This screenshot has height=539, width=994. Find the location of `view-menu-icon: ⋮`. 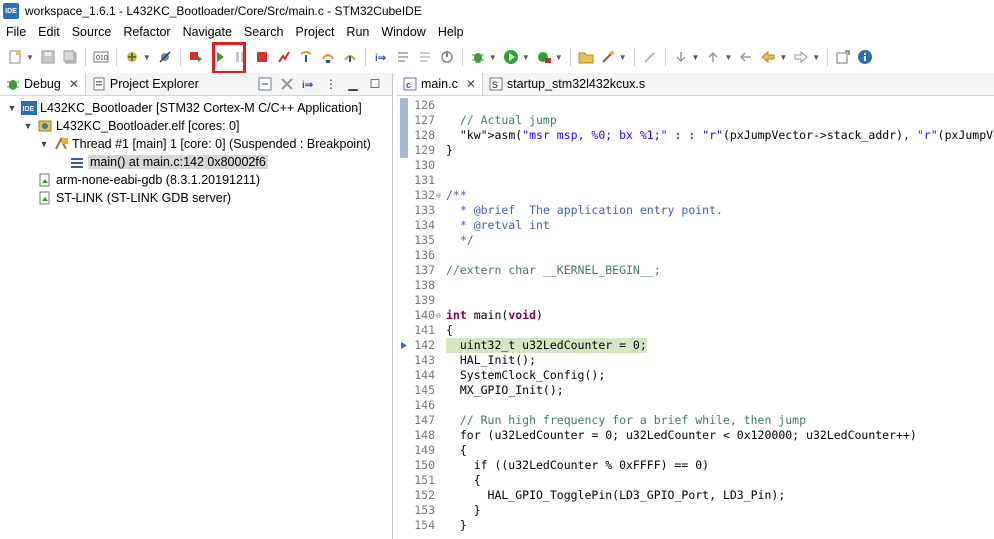

view-menu-icon: ⋮ is located at coordinates (331, 84).